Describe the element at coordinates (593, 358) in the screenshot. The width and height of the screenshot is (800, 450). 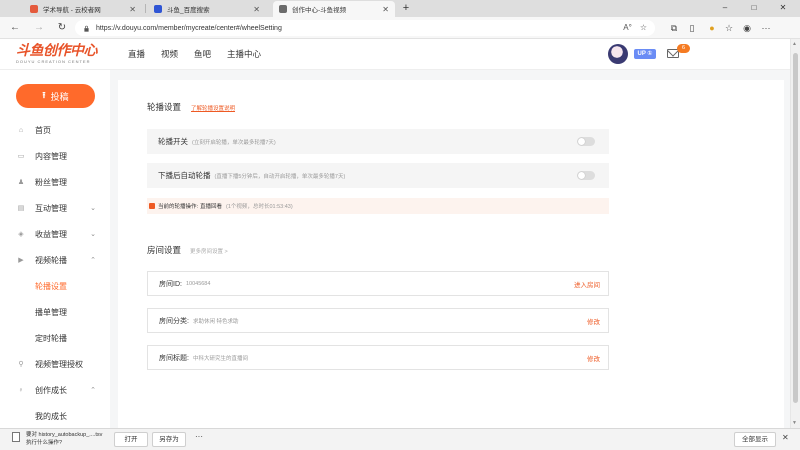
I see `edit-title-link: 修改` at that location.